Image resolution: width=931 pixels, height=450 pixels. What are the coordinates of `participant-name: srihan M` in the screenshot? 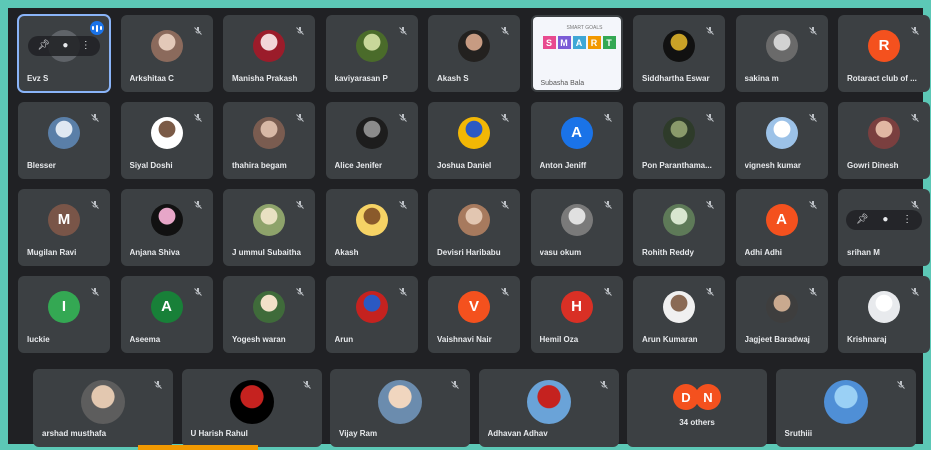 It's located at (863, 252).